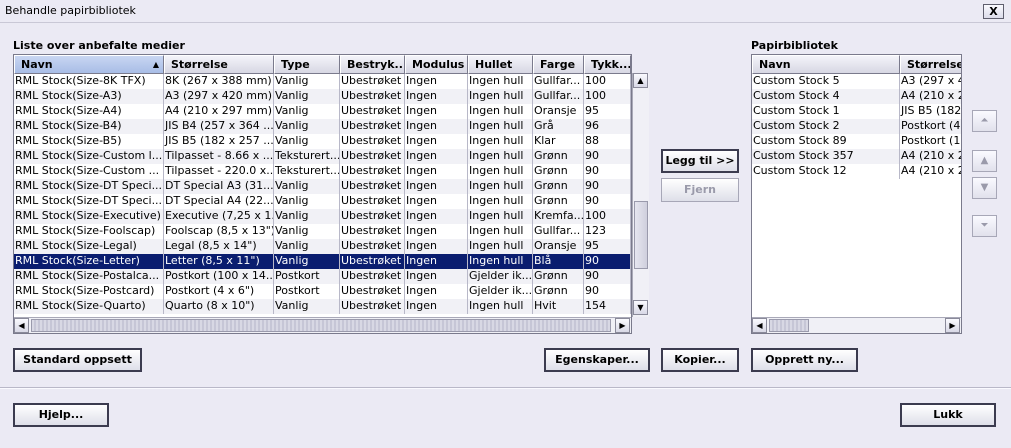 Image resolution: width=1011 pixels, height=448 pixels. What do you see at coordinates (984, 226) in the screenshot?
I see `move-to-bottom-icon: ⏷` at bounding box center [984, 226].